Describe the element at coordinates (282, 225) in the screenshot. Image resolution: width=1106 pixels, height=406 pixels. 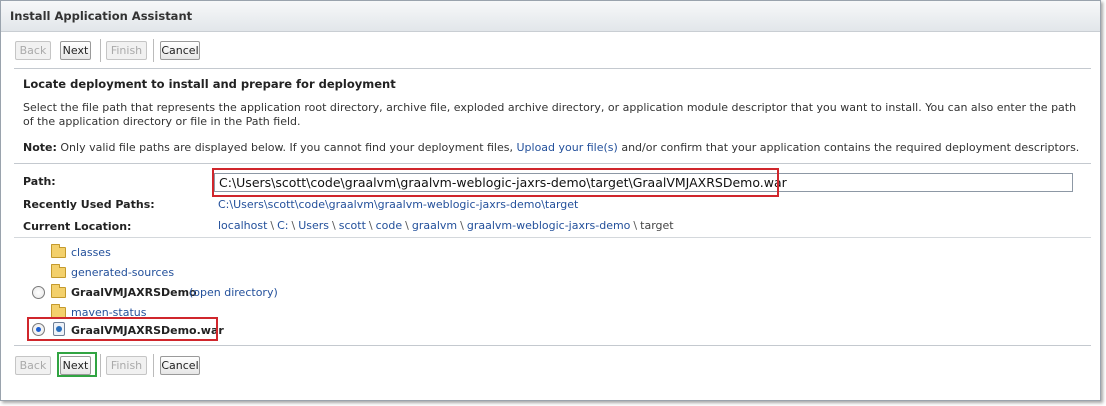
I see `crumb-drive: C:` at that location.